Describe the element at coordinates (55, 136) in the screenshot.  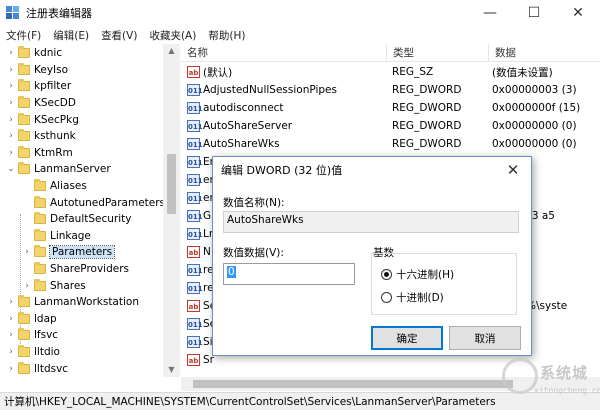
I see `tree-item-label: ksthunk` at that location.